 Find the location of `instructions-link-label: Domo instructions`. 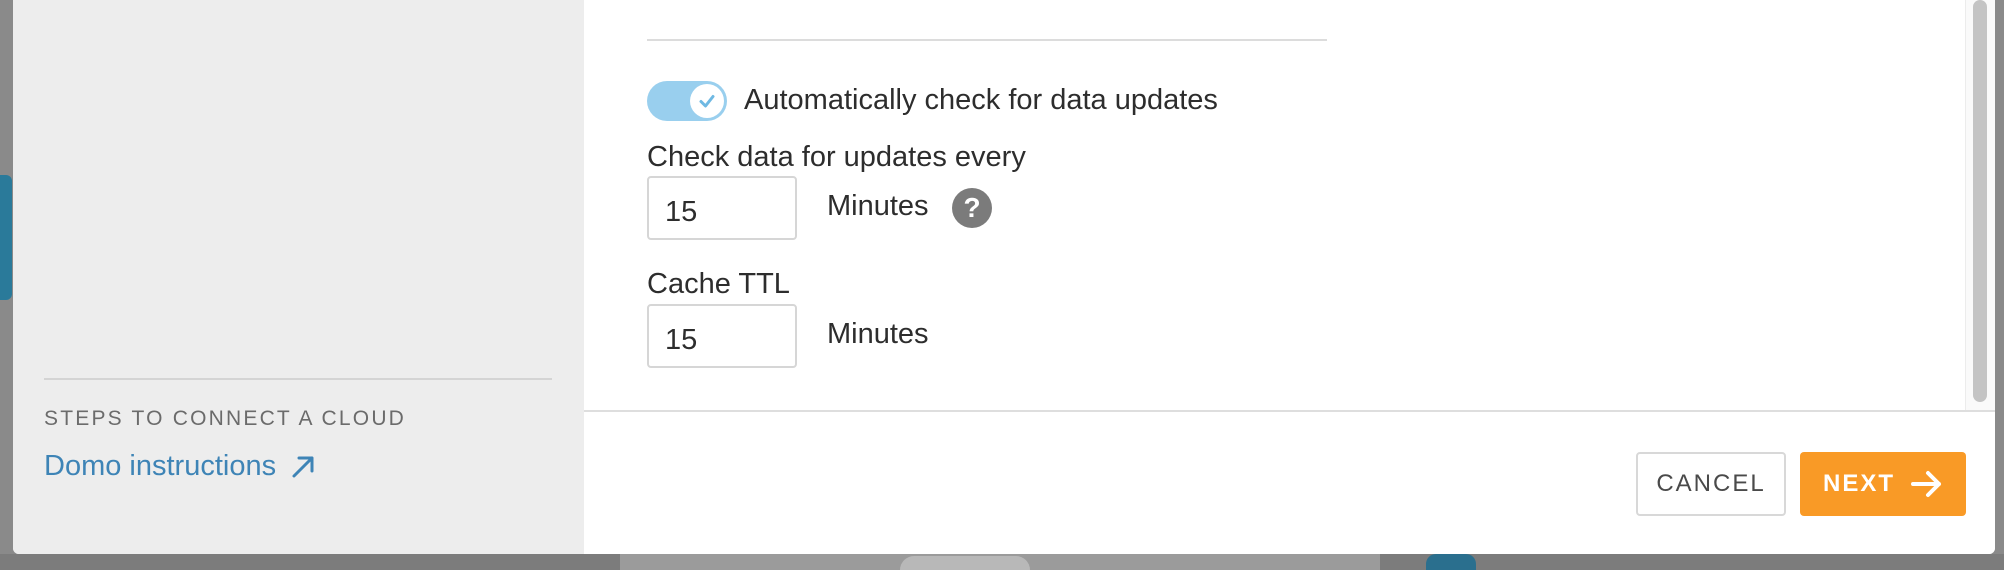

instructions-link-label: Domo instructions is located at coordinates (160, 466).